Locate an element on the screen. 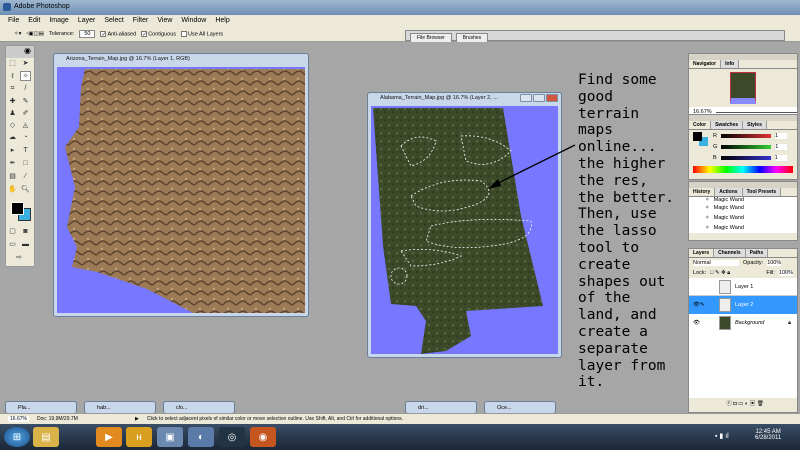 The image size is (800, 450). clock: 12:45 AM 6/28/2011 is located at coordinates (768, 435).